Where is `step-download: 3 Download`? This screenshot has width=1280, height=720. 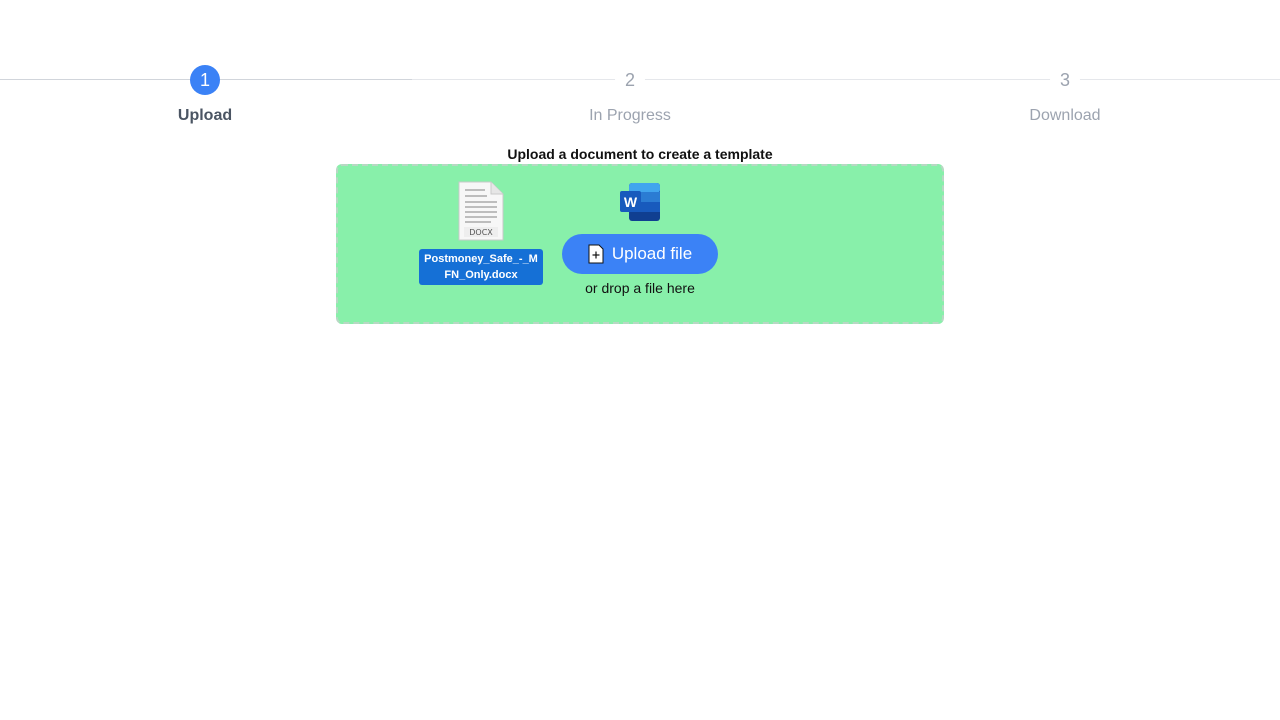 step-download: 3 Download is located at coordinates (1065, 95).